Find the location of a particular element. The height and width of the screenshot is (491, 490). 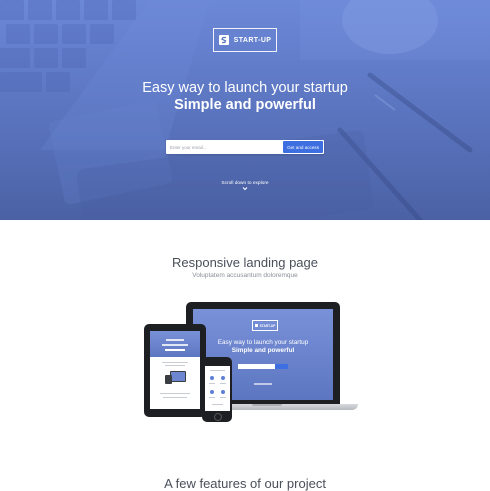

brand-logo: START-UP is located at coordinates (245, 40).